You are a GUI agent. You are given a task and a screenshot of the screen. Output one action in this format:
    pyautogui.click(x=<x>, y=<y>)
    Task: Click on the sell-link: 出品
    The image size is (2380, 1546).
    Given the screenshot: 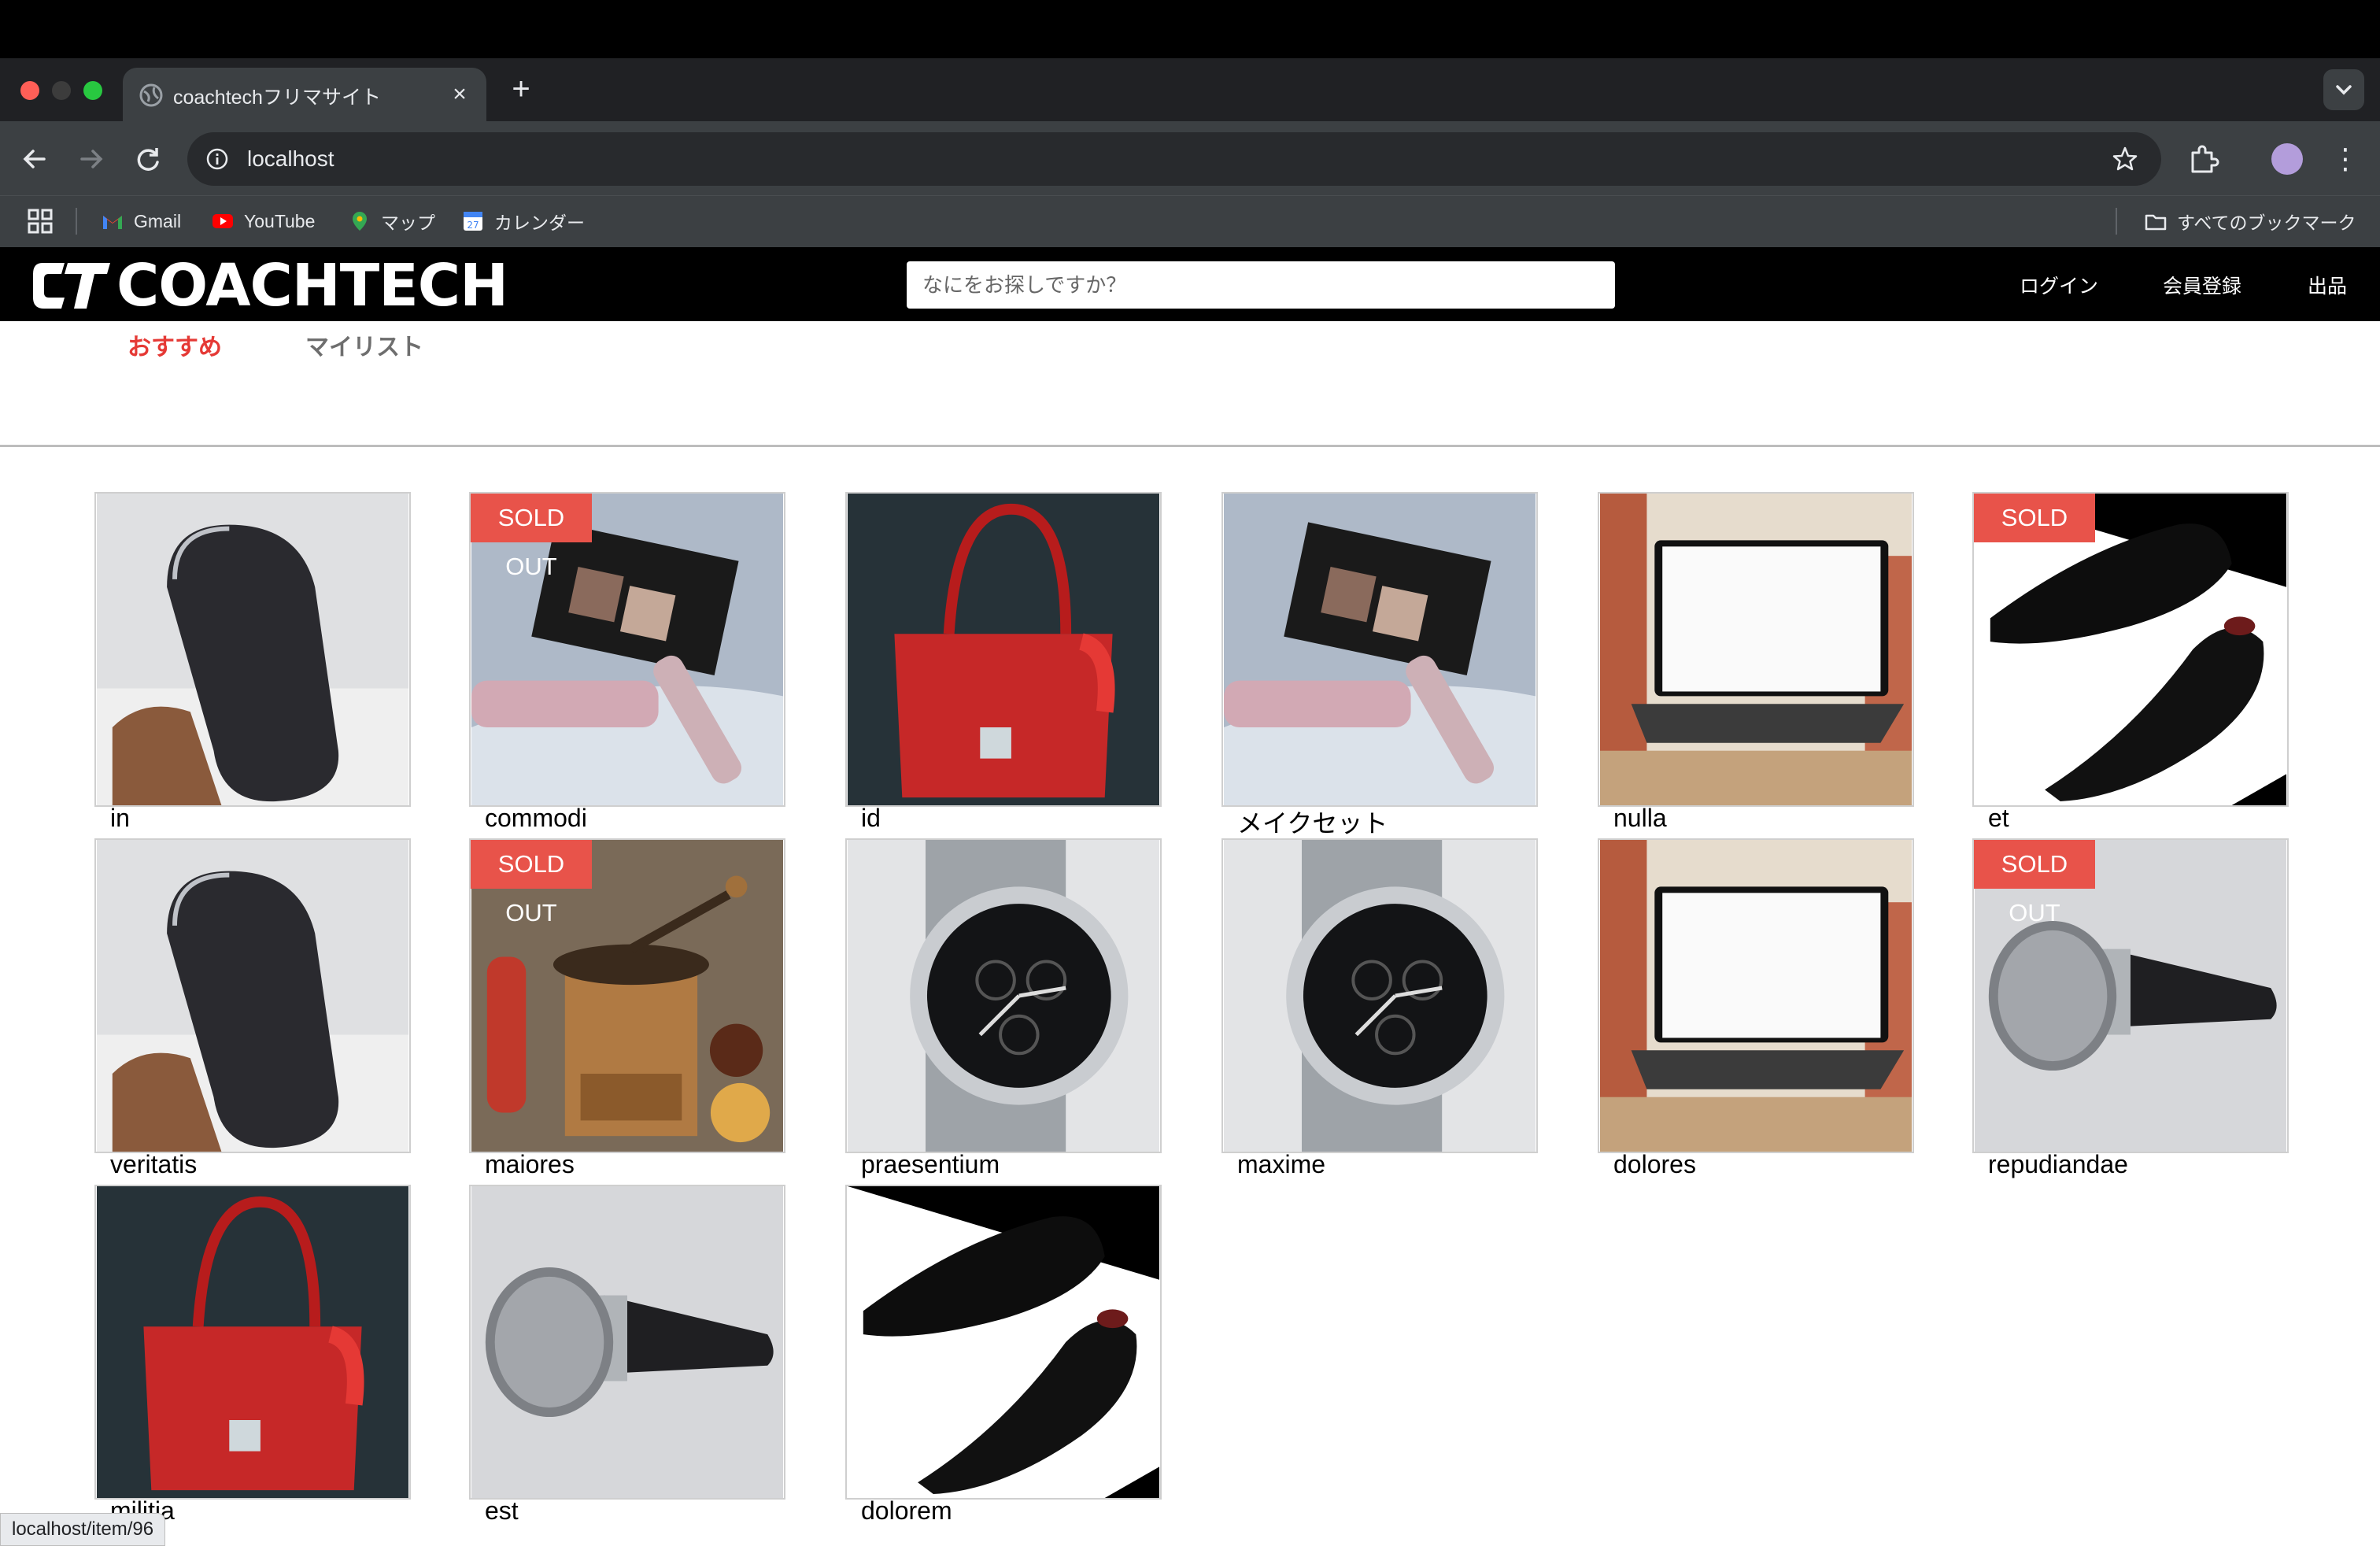 What is the action you would take?
    pyautogui.click(x=2327, y=285)
    